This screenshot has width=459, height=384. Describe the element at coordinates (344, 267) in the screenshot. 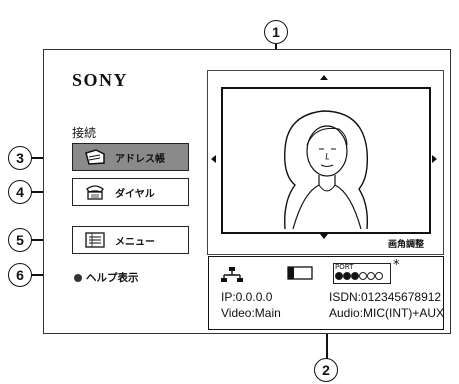

I see `port-label: PORT` at that location.